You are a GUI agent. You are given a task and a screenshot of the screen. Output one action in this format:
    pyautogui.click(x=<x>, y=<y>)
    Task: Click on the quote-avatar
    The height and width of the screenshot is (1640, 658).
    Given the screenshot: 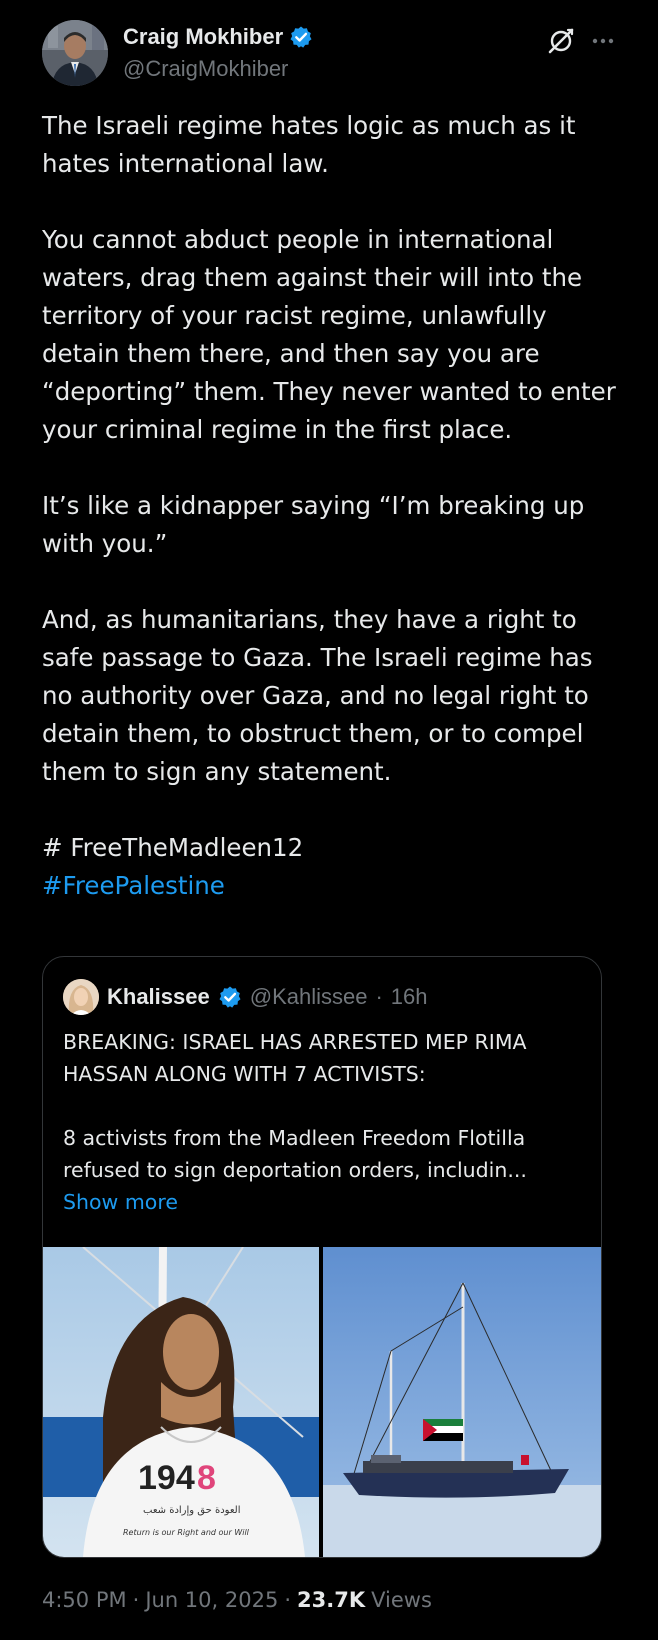 What is the action you would take?
    pyautogui.click(x=81, y=997)
    